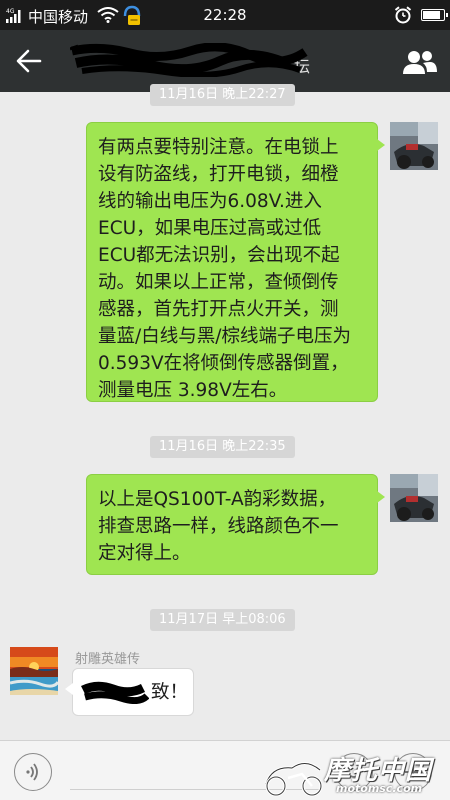  I want to click on chat-title: 坛, so click(196, 60).